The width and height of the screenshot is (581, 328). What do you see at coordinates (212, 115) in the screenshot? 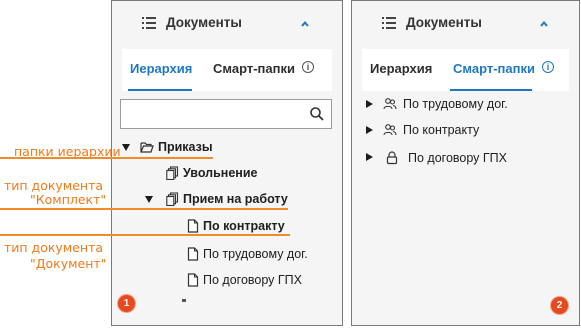
I see `search-input` at bounding box center [212, 115].